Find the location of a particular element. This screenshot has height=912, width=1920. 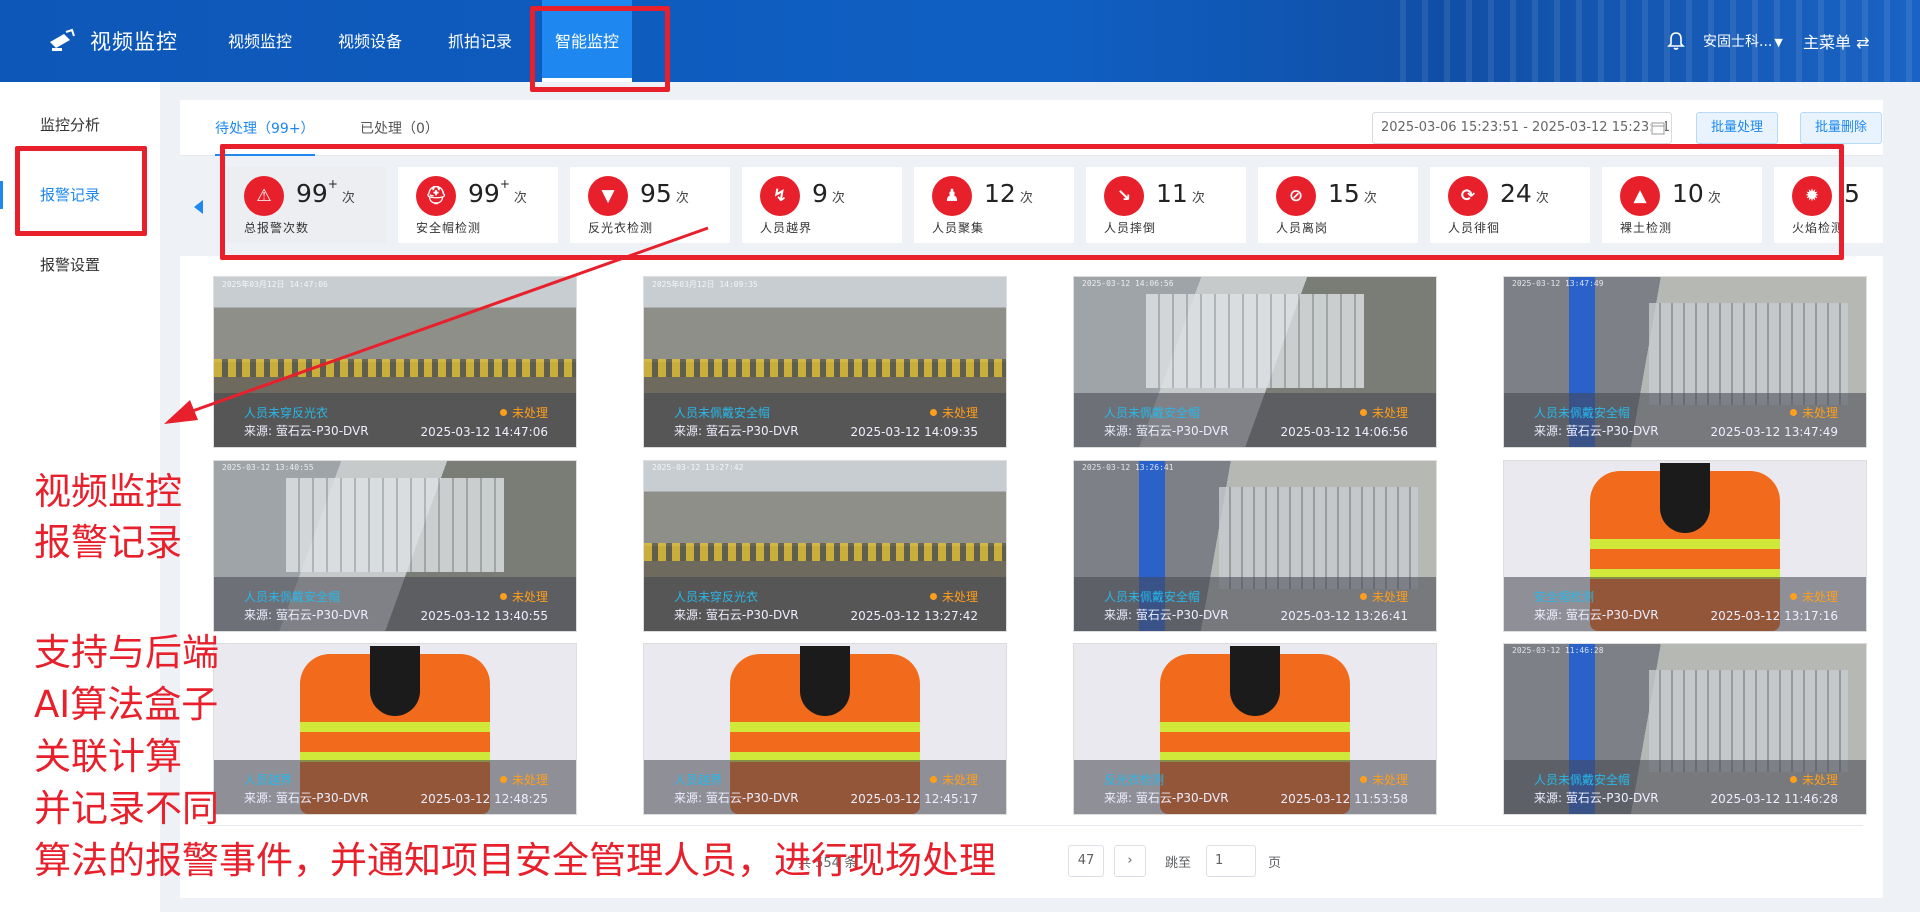

sidebar-item-monitor-analysis: 监控分析 is located at coordinates (80, 125).